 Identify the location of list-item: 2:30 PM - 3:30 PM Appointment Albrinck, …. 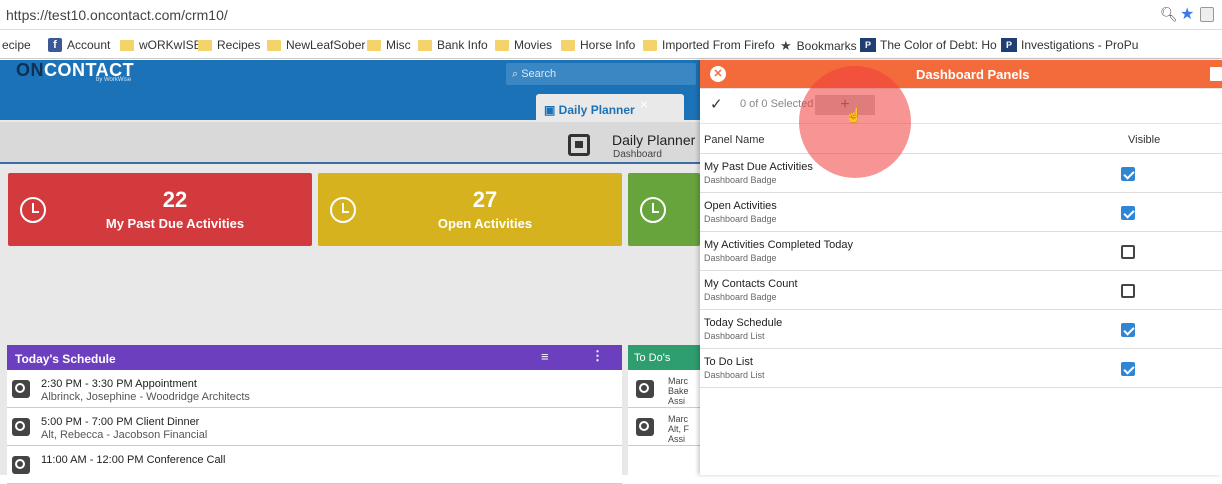
(314, 389).